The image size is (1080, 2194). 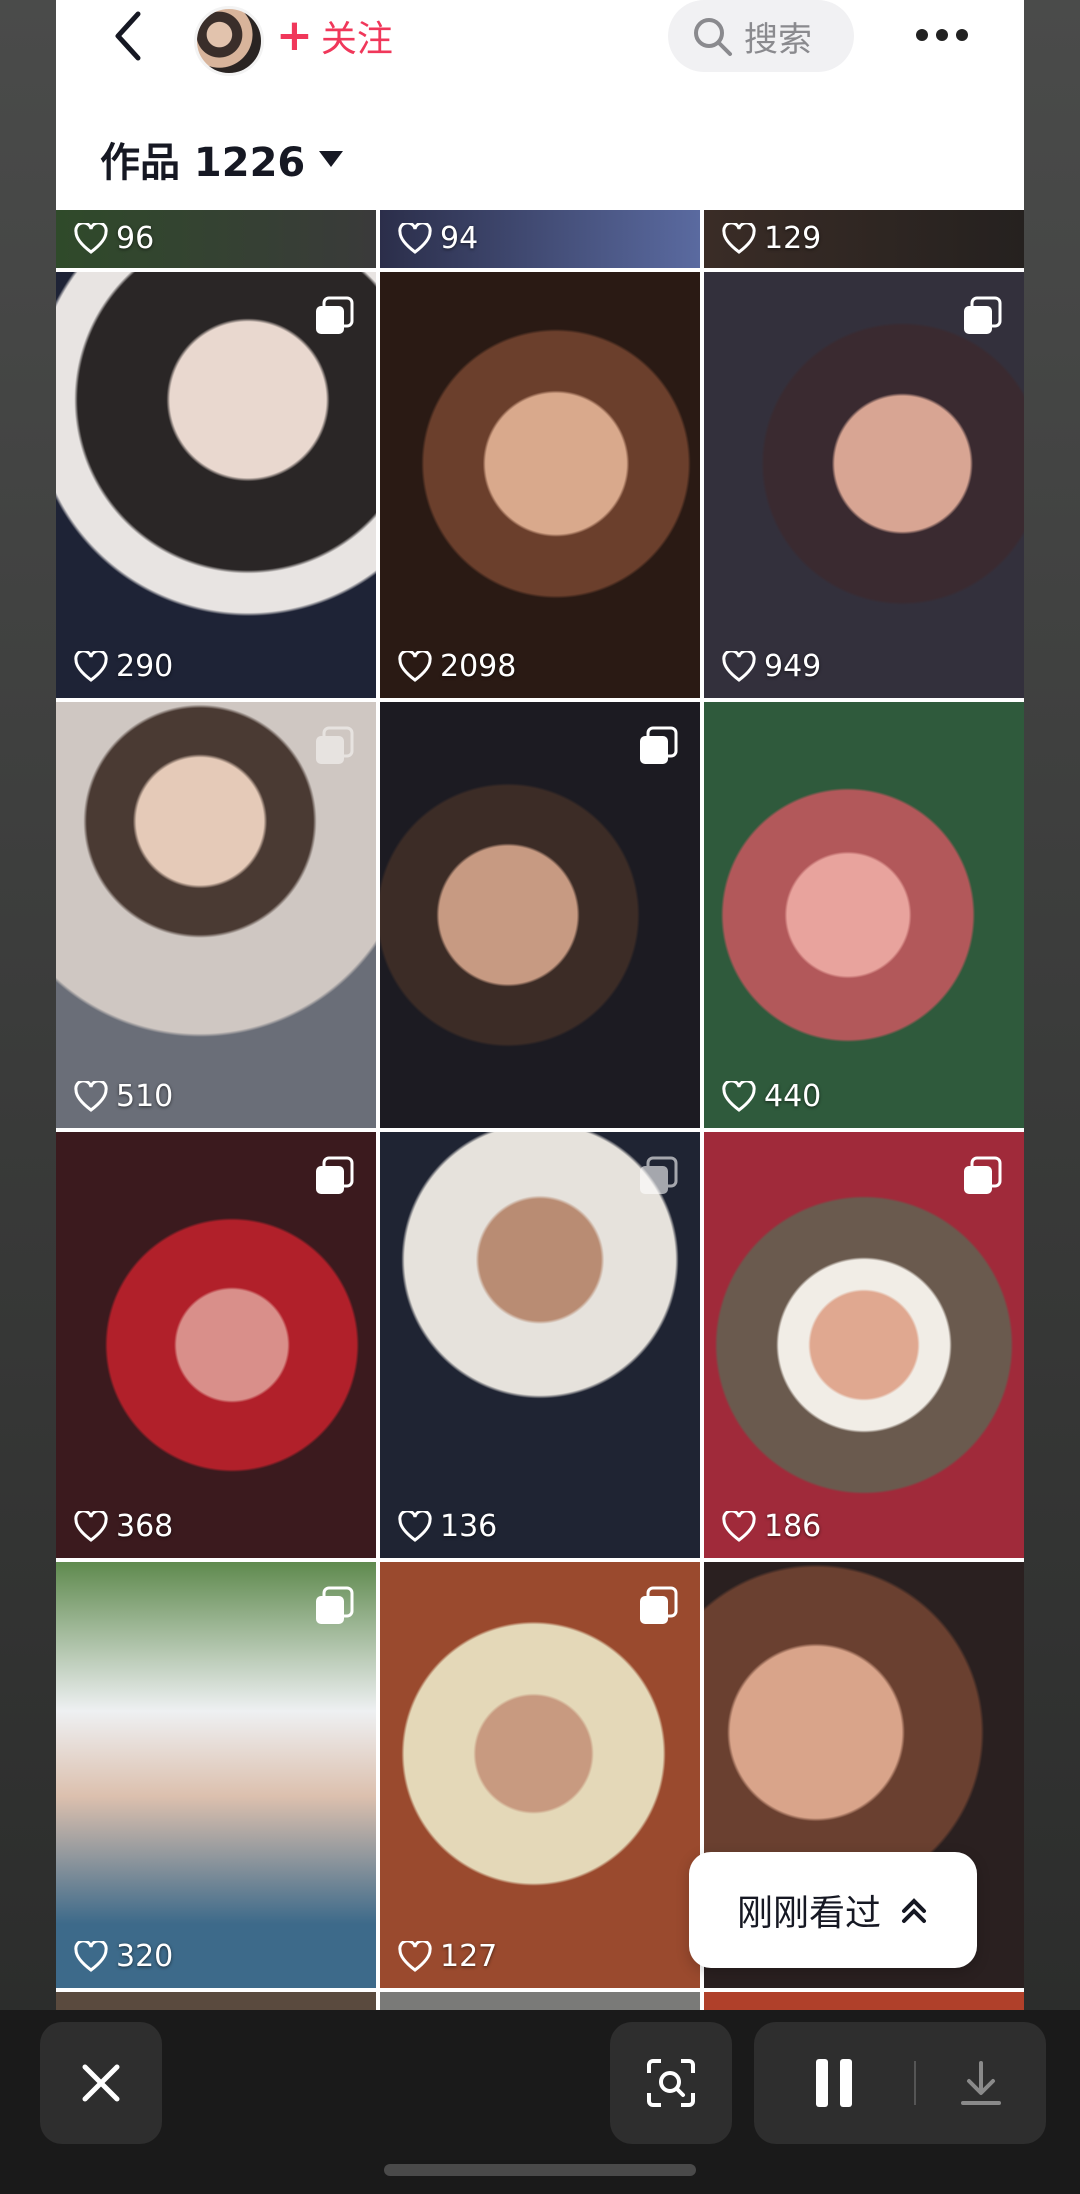 I want to click on video-tile: 368, so click(x=216, y=1345).